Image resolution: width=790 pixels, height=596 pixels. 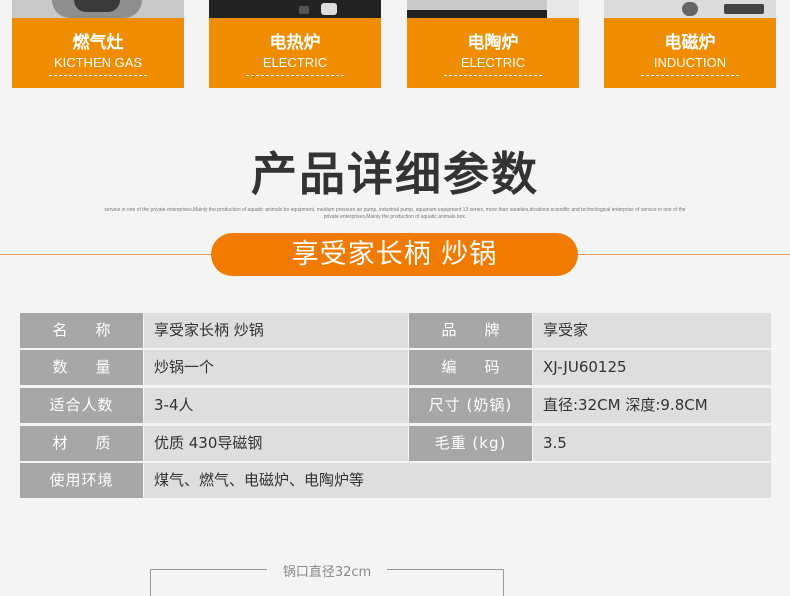 I want to click on spec-value: 享受家, so click(x=652, y=330).